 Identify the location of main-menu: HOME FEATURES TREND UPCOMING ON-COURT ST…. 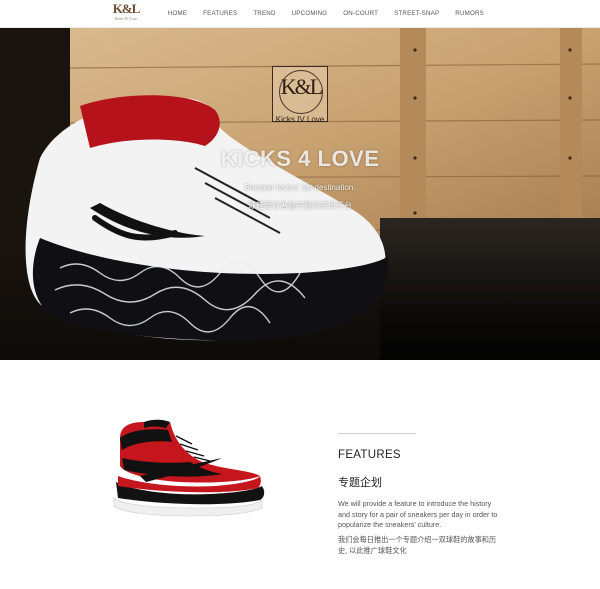
(326, 13).